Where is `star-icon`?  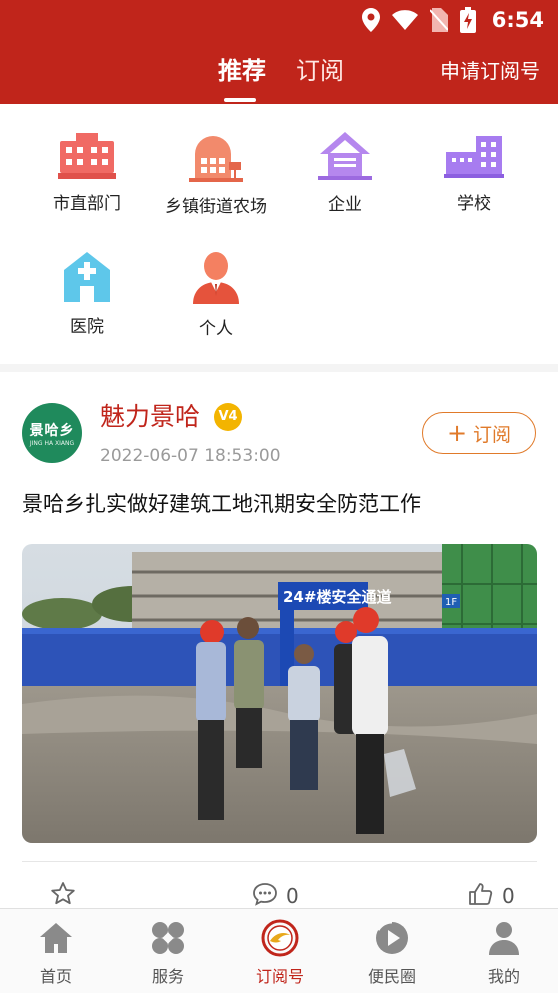
star-icon is located at coordinates (63, 896).